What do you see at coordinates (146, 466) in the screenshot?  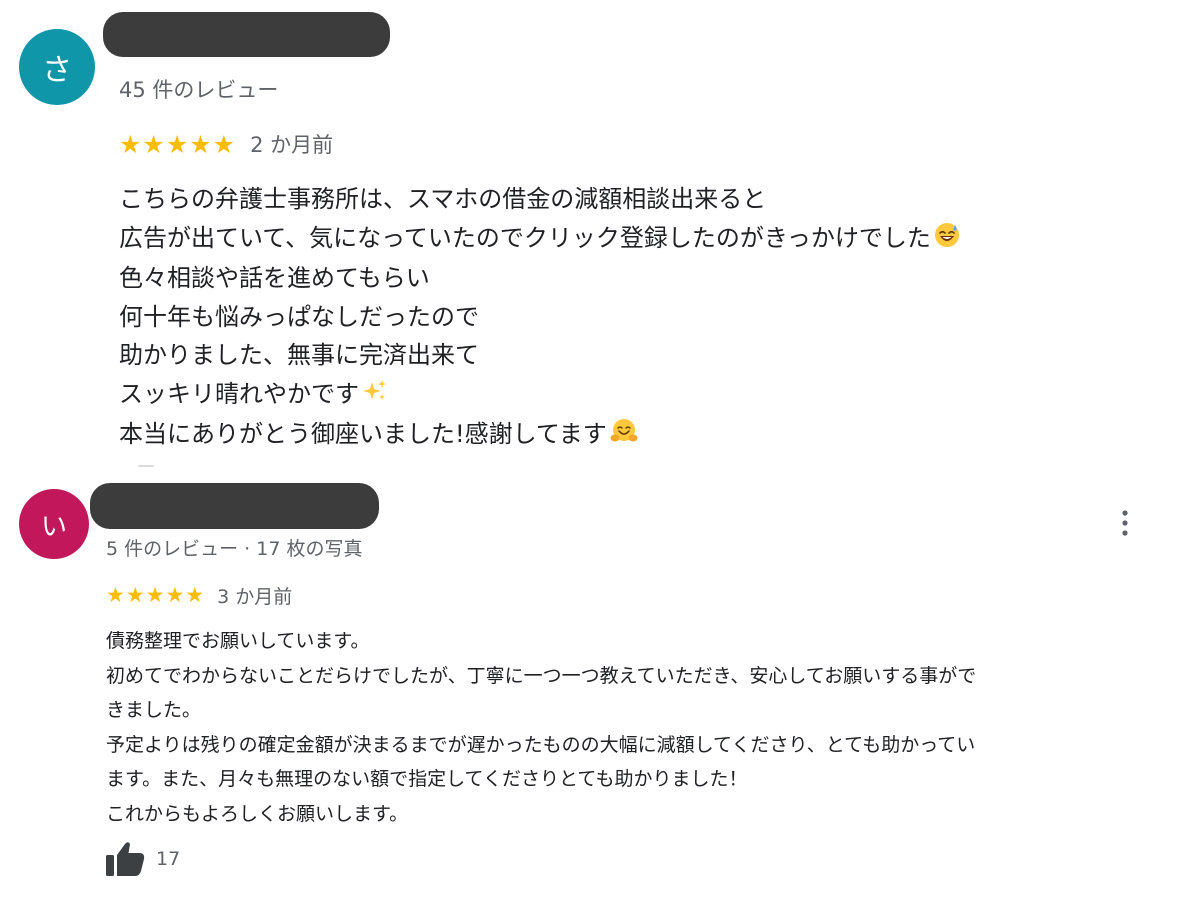 I see `divider-mark` at bounding box center [146, 466].